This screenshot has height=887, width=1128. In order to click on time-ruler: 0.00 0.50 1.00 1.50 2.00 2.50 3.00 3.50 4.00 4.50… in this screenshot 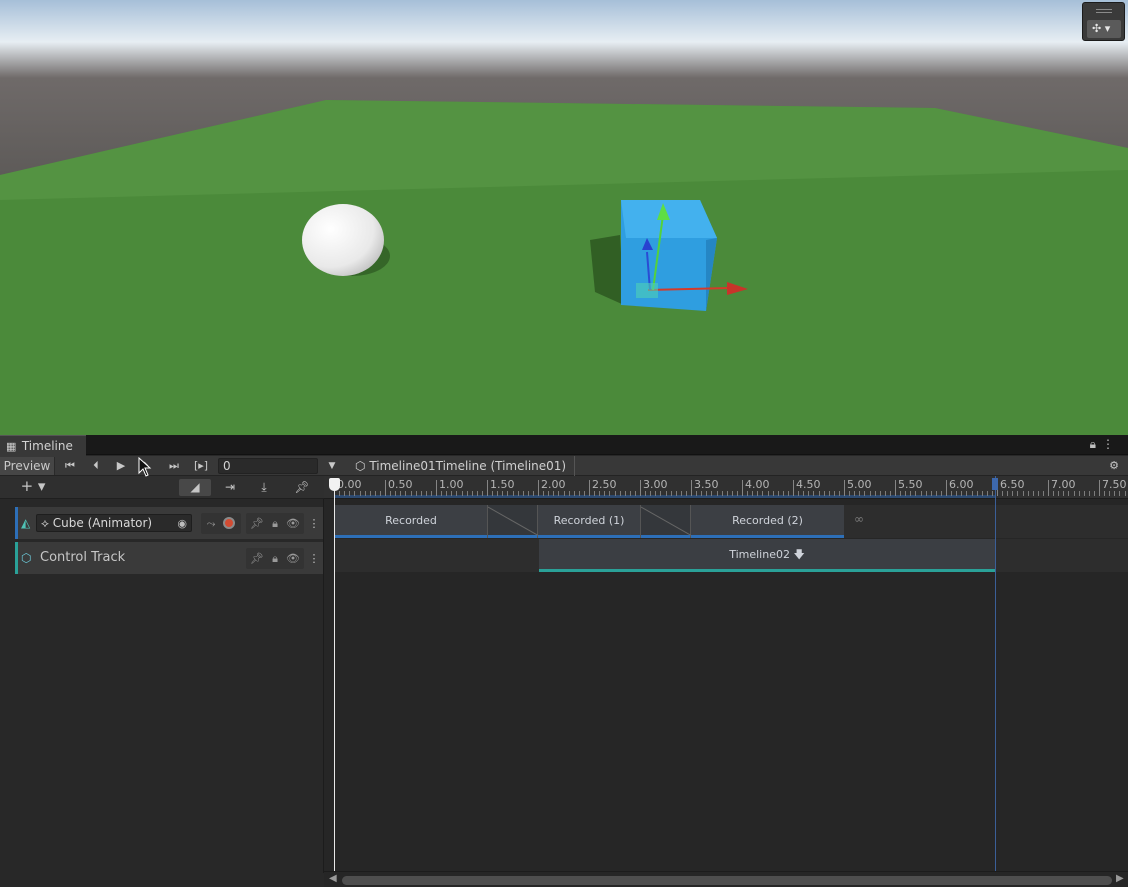, I will do `click(726, 487)`.